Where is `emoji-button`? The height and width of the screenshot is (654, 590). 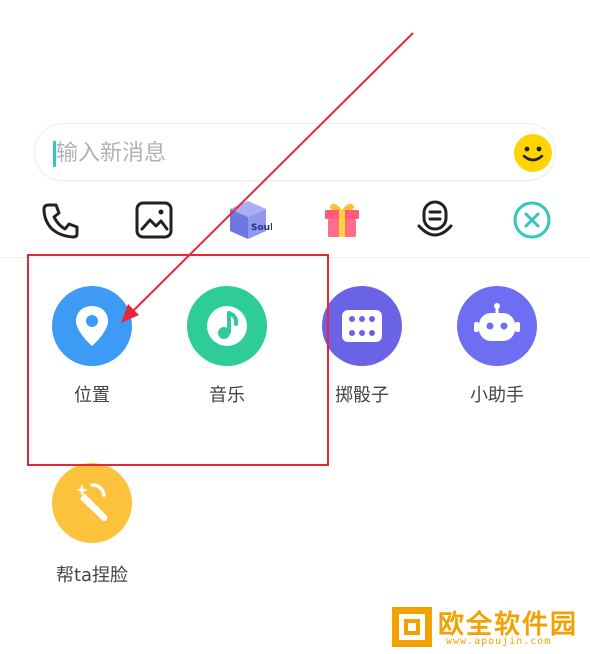
emoji-button is located at coordinates (533, 153).